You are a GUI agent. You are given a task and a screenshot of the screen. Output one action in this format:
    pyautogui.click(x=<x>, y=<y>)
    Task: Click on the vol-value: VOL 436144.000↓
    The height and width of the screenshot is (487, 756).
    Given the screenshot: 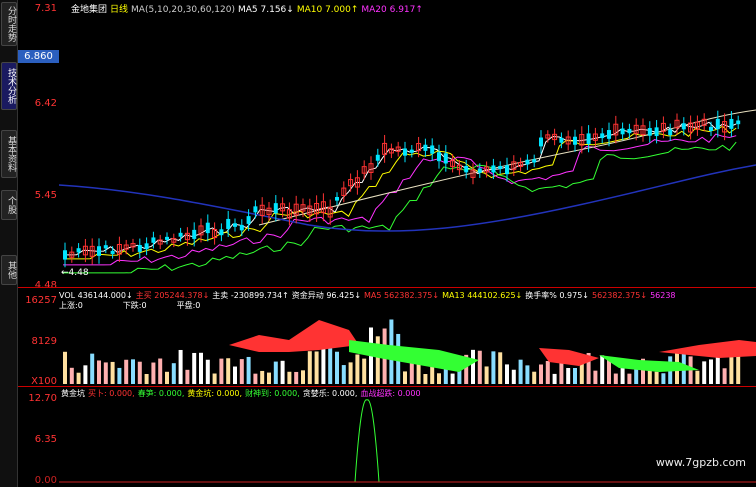 What is the action you would take?
    pyautogui.click(x=96, y=295)
    